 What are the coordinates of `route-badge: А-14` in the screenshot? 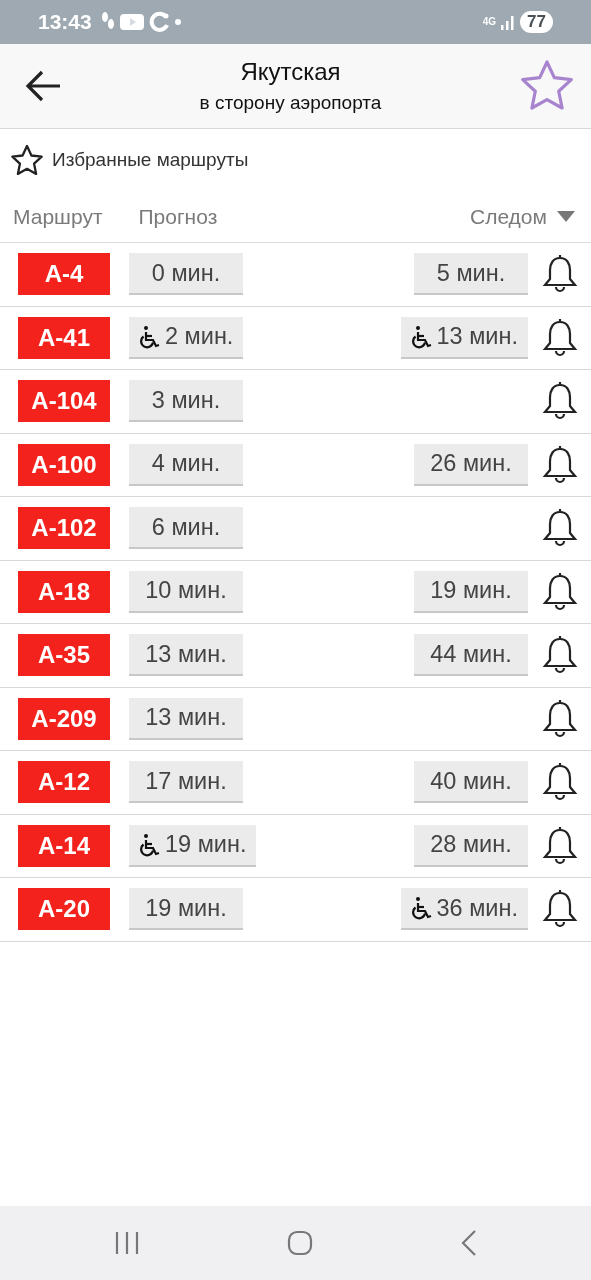 It's located at (64, 845).